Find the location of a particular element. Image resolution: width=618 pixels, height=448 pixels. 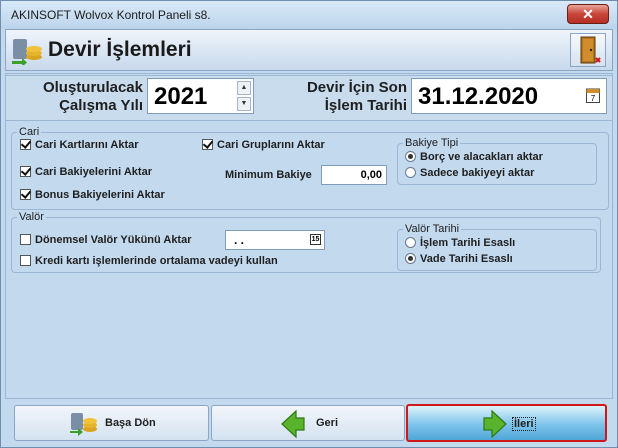

checkbox-donemsel-valor: Dönemsel Valör Yükünü Aktar is located at coordinates (106, 240).